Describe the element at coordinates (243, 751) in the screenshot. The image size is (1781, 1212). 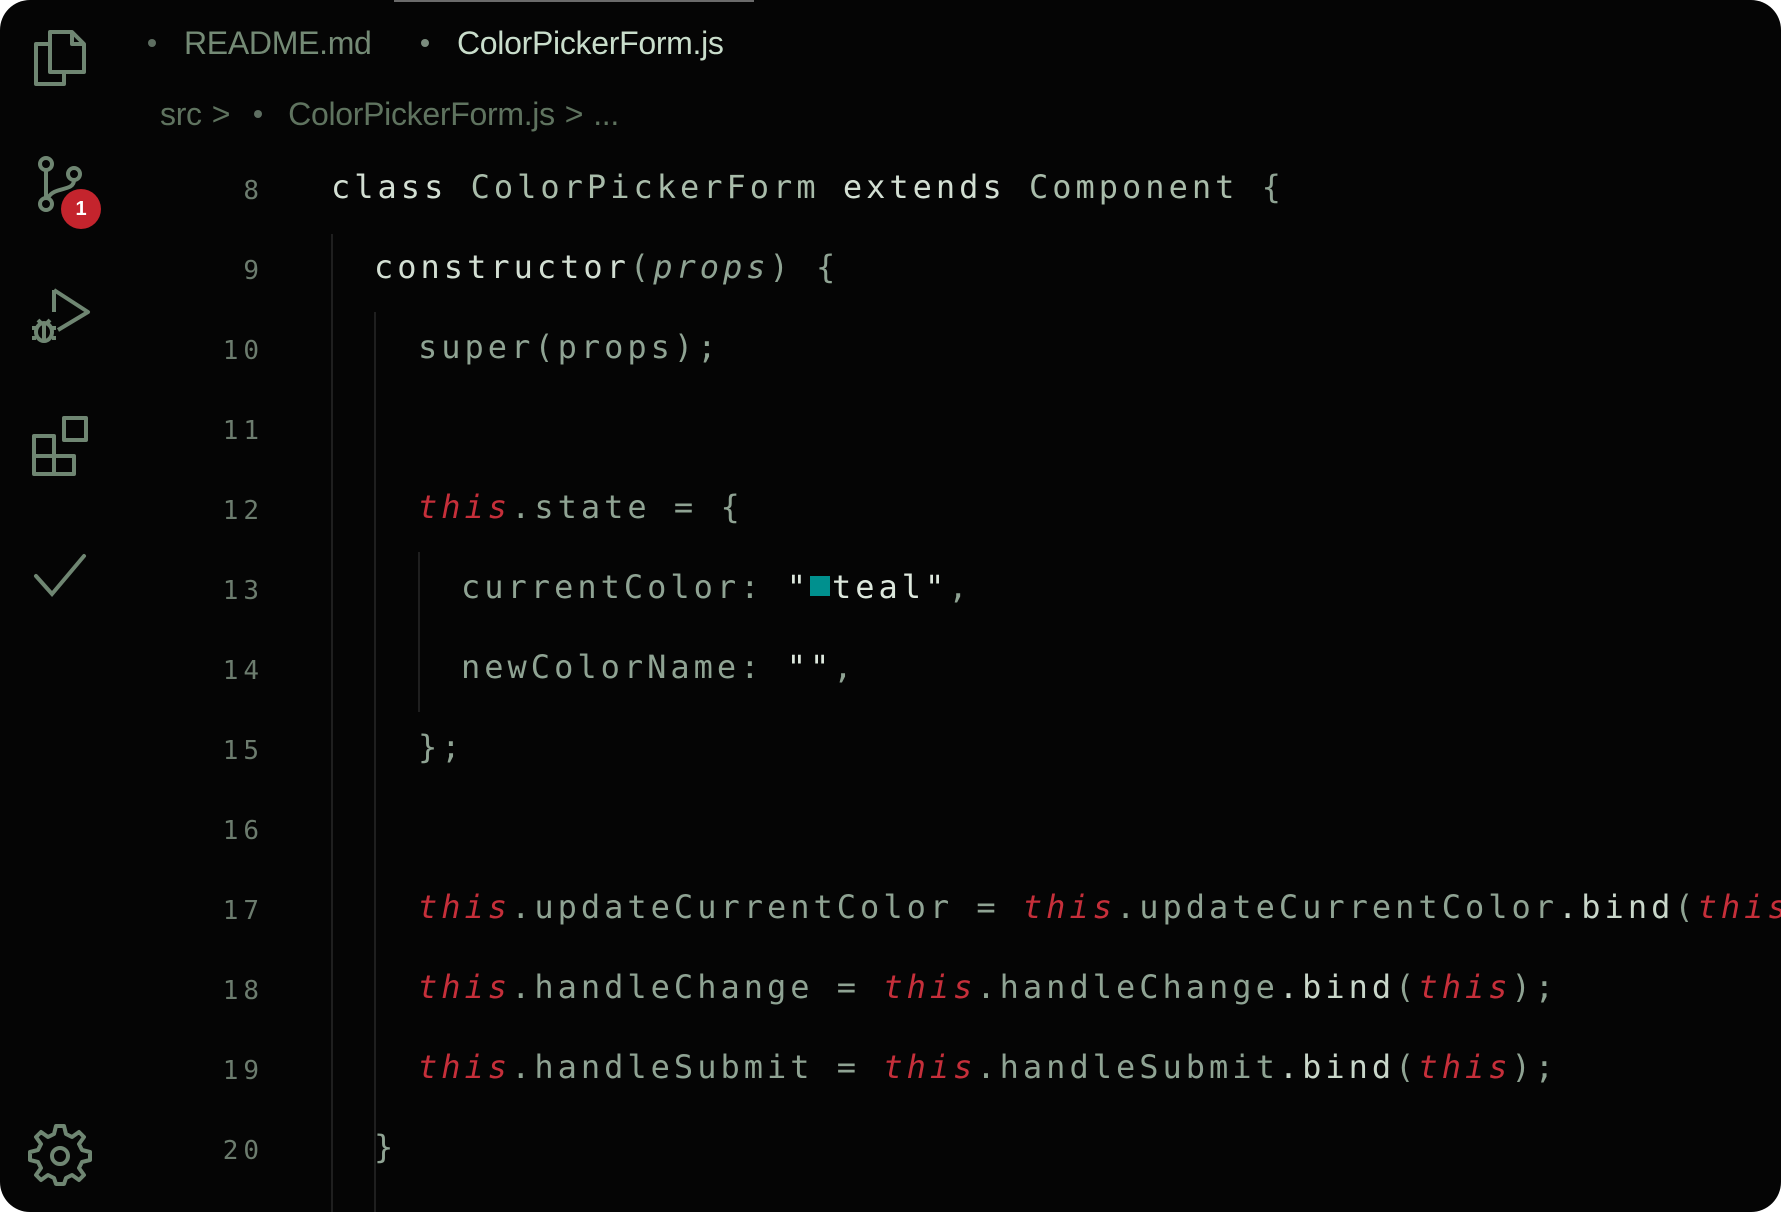
I see `line-number: 15` at that location.